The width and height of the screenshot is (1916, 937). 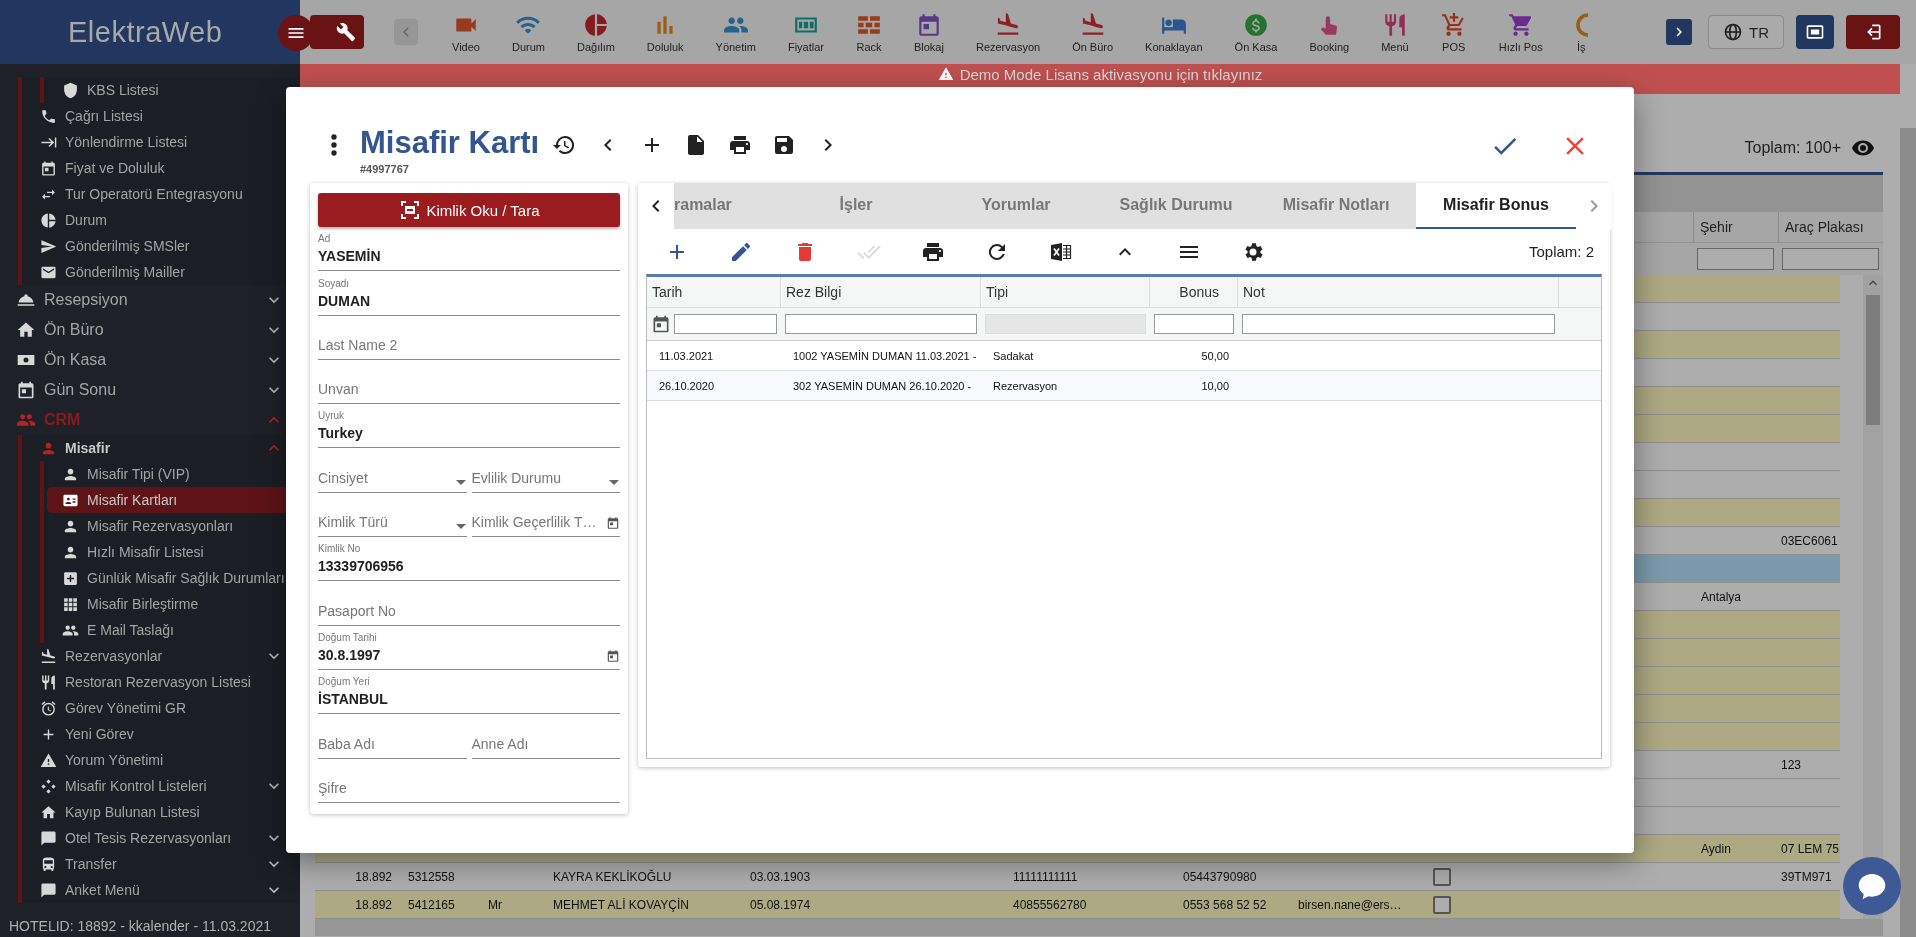 What do you see at coordinates (173, 90) in the screenshot?
I see `sidebar-item: KBS Listesi` at bounding box center [173, 90].